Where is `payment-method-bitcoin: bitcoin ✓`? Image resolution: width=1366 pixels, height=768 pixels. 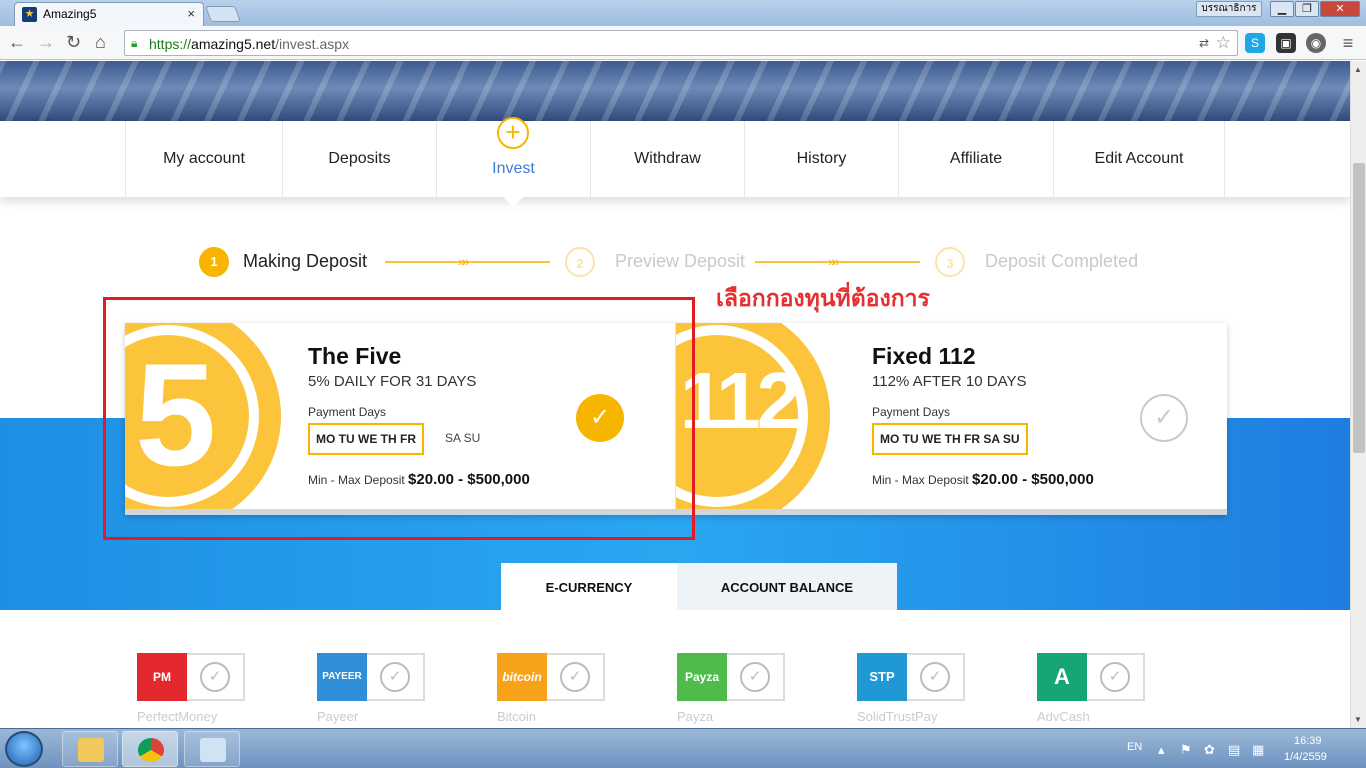 payment-method-bitcoin: bitcoin ✓ is located at coordinates (551, 677).